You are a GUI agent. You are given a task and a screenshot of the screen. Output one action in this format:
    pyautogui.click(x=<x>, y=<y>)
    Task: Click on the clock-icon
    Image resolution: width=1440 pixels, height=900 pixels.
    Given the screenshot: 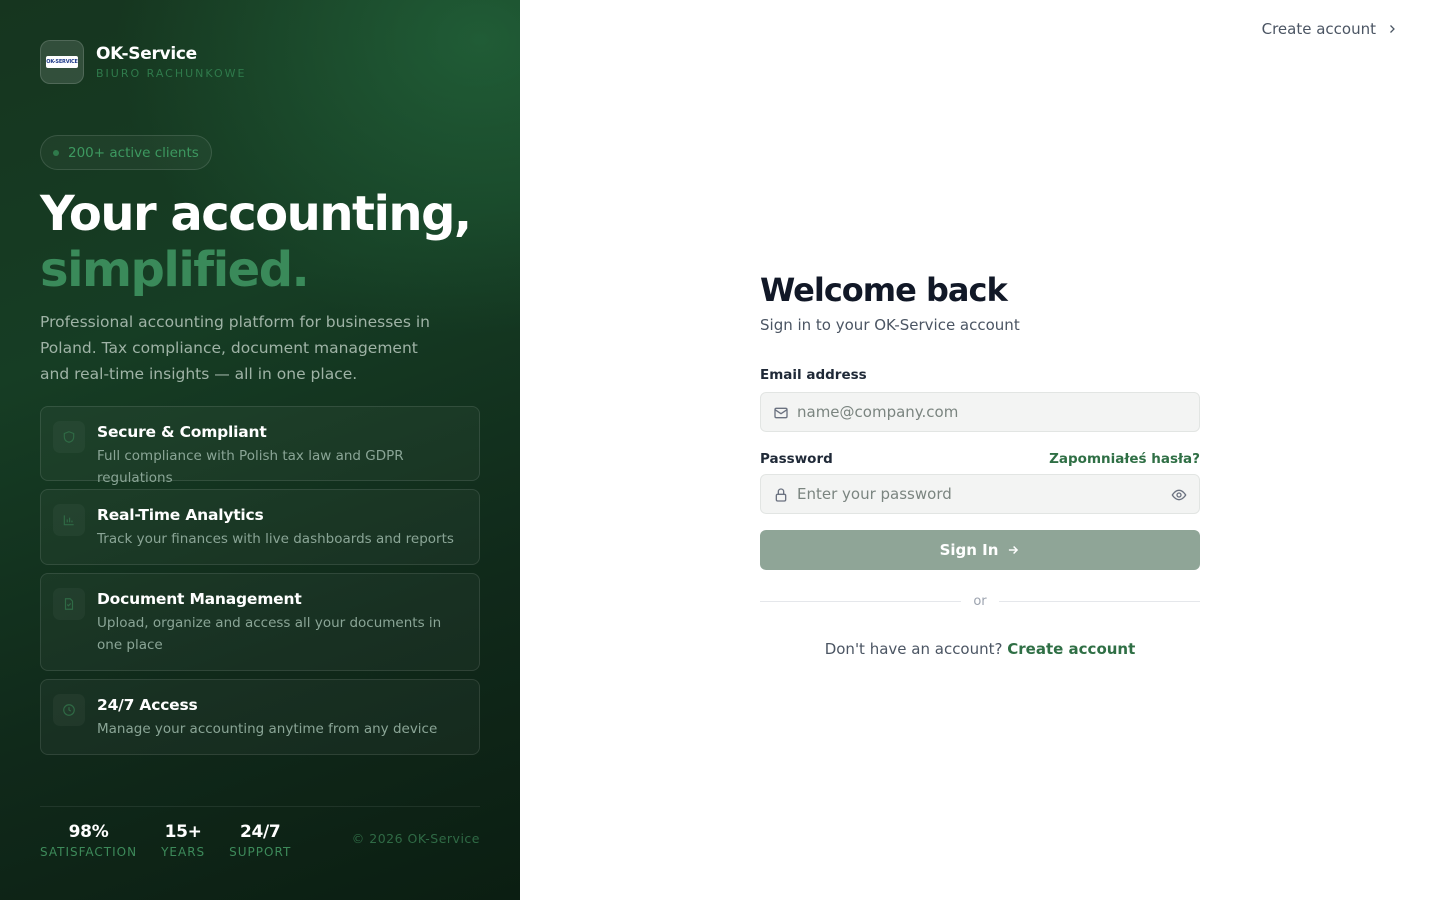 What is the action you would take?
    pyautogui.click(x=69, y=710)
    